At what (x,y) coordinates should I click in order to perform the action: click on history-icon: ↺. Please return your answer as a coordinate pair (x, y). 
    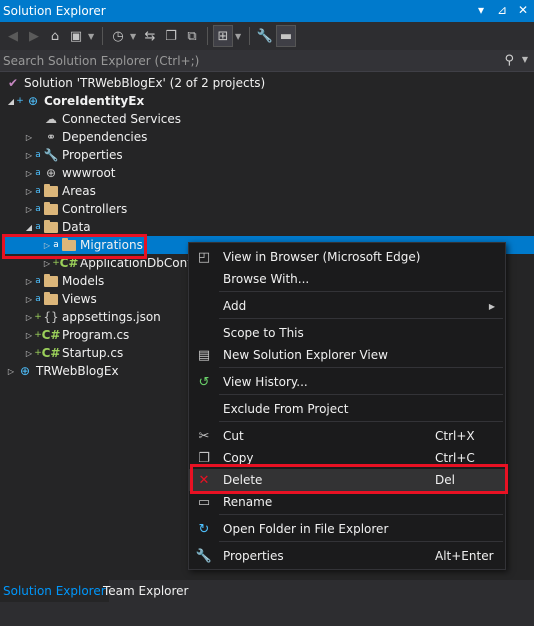
    Looking at the image, I should click on (204, 382).